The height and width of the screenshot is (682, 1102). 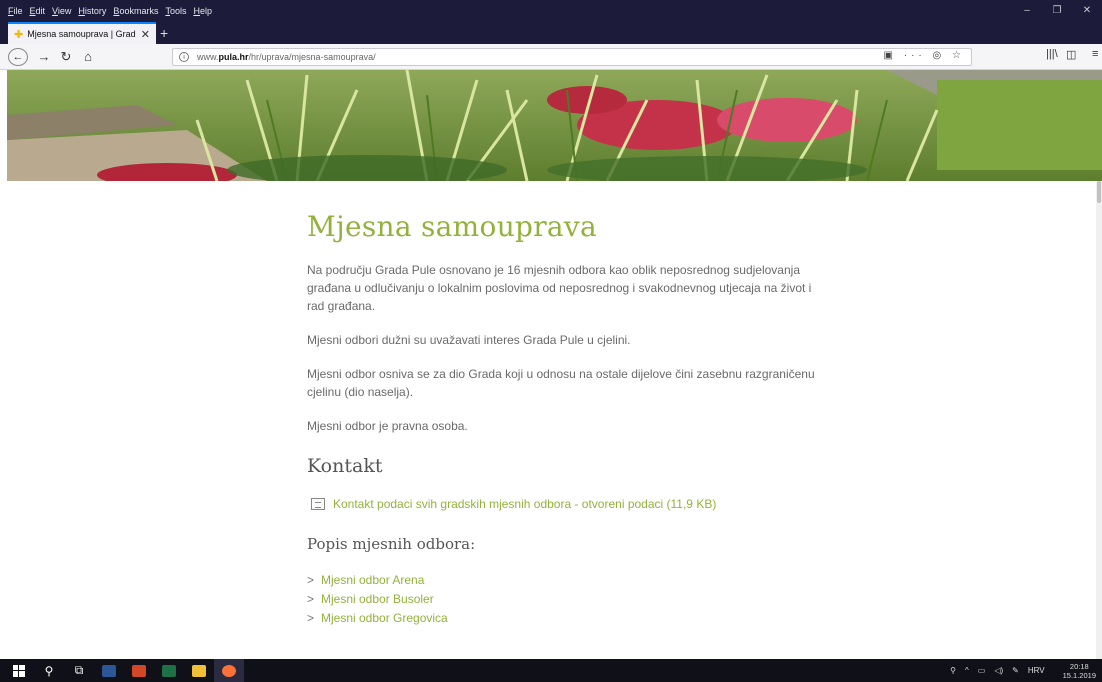 I want to click on tab-active: ✚ Mjesna samouprava | Grad Pula ✕, so click(x=82, y=33).